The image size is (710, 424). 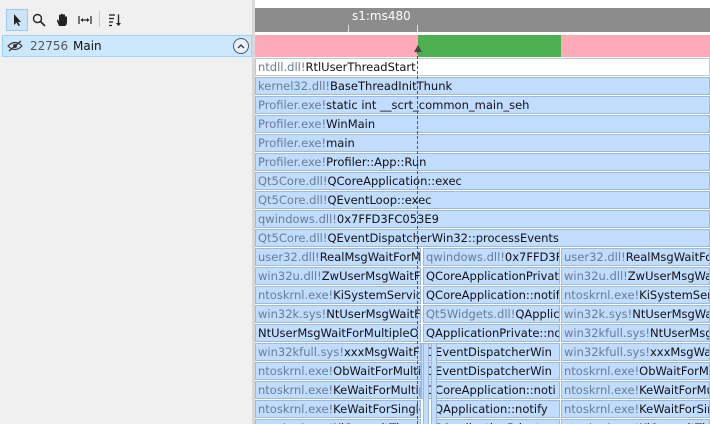 What do you see at coordinates (297, 219) in the screenshot?
I see `frame-module: qwindows.dll!` at bounding box center [297, 219].